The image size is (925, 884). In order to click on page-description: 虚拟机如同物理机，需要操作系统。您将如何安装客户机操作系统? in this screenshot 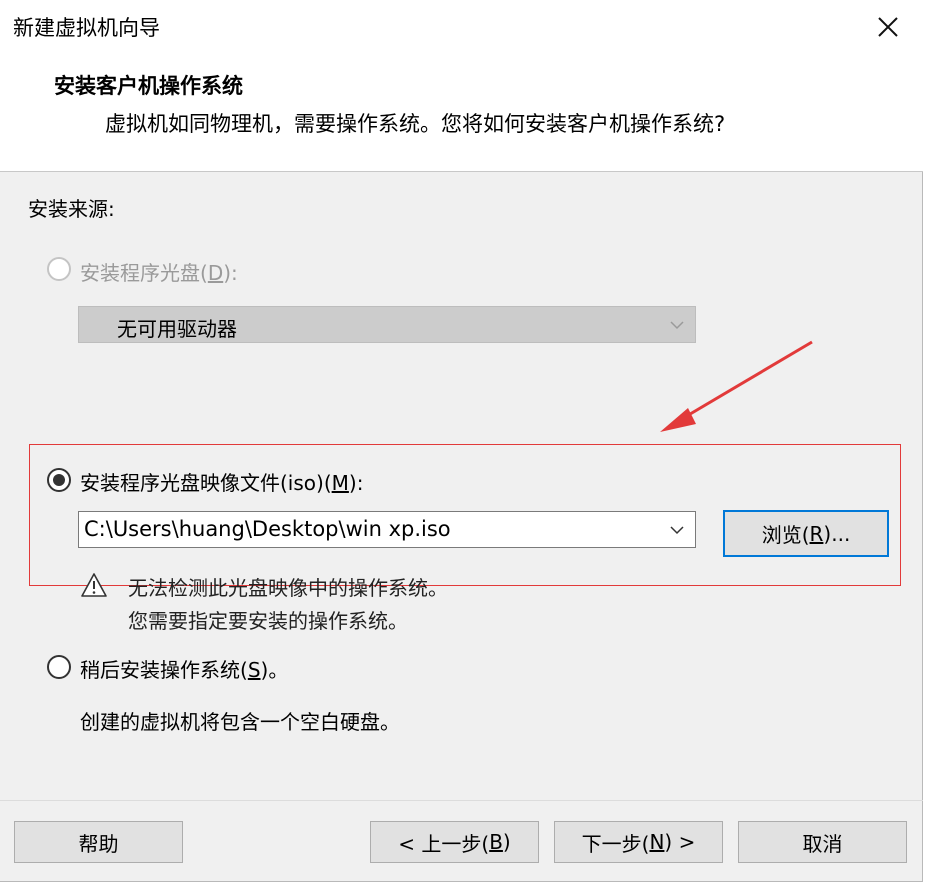, I will do `click(415, 124)`.